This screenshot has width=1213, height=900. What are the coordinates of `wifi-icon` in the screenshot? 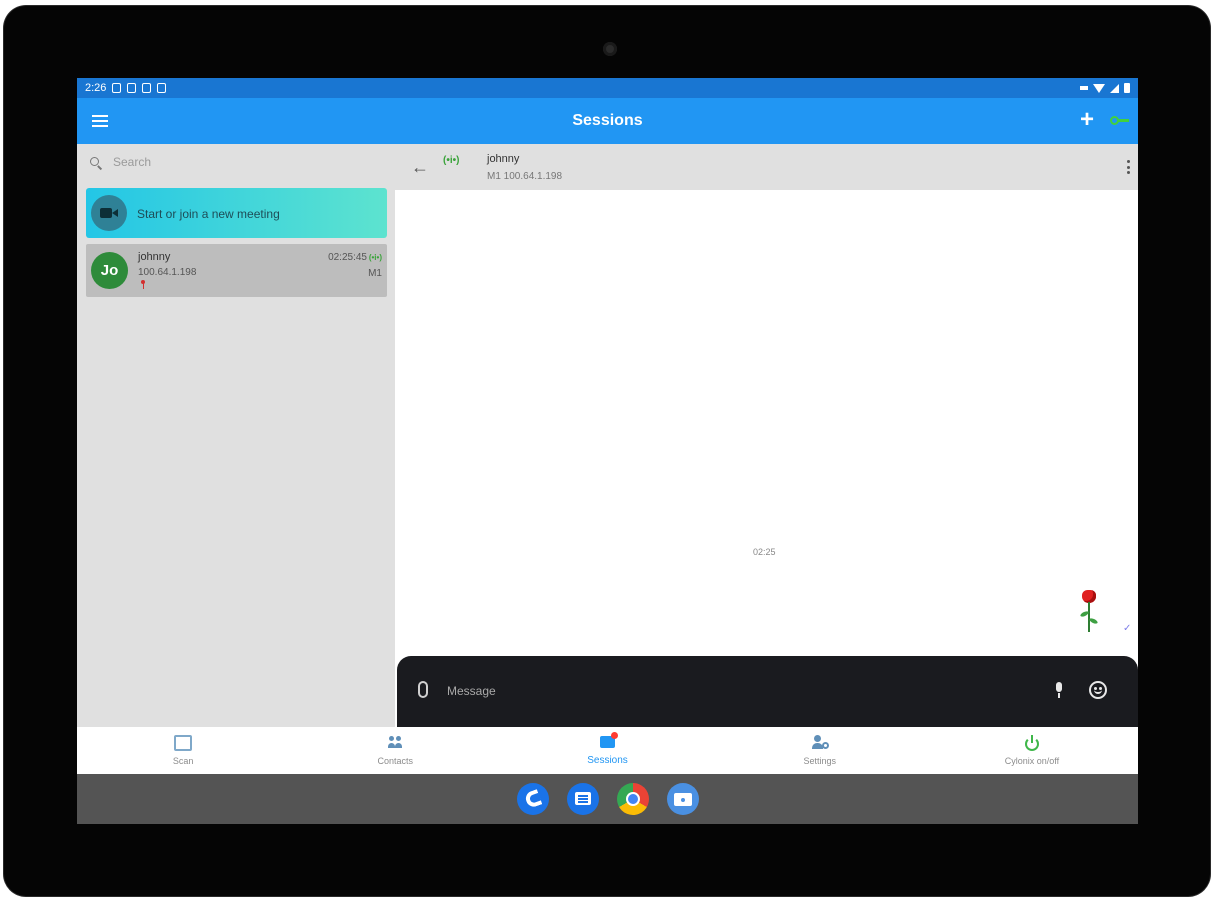 It's located at (1099, 88).